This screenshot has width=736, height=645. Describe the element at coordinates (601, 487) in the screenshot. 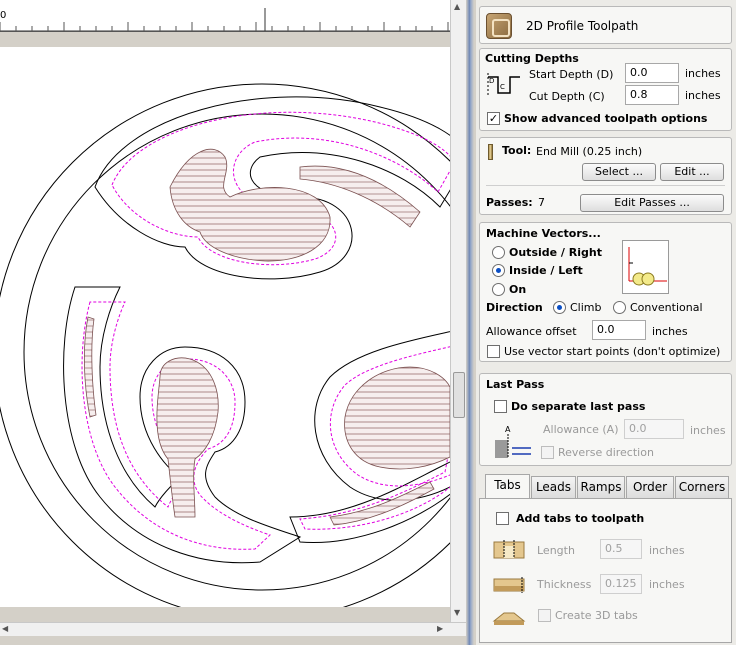

I see `tab-ramps: Ramps` at that location.